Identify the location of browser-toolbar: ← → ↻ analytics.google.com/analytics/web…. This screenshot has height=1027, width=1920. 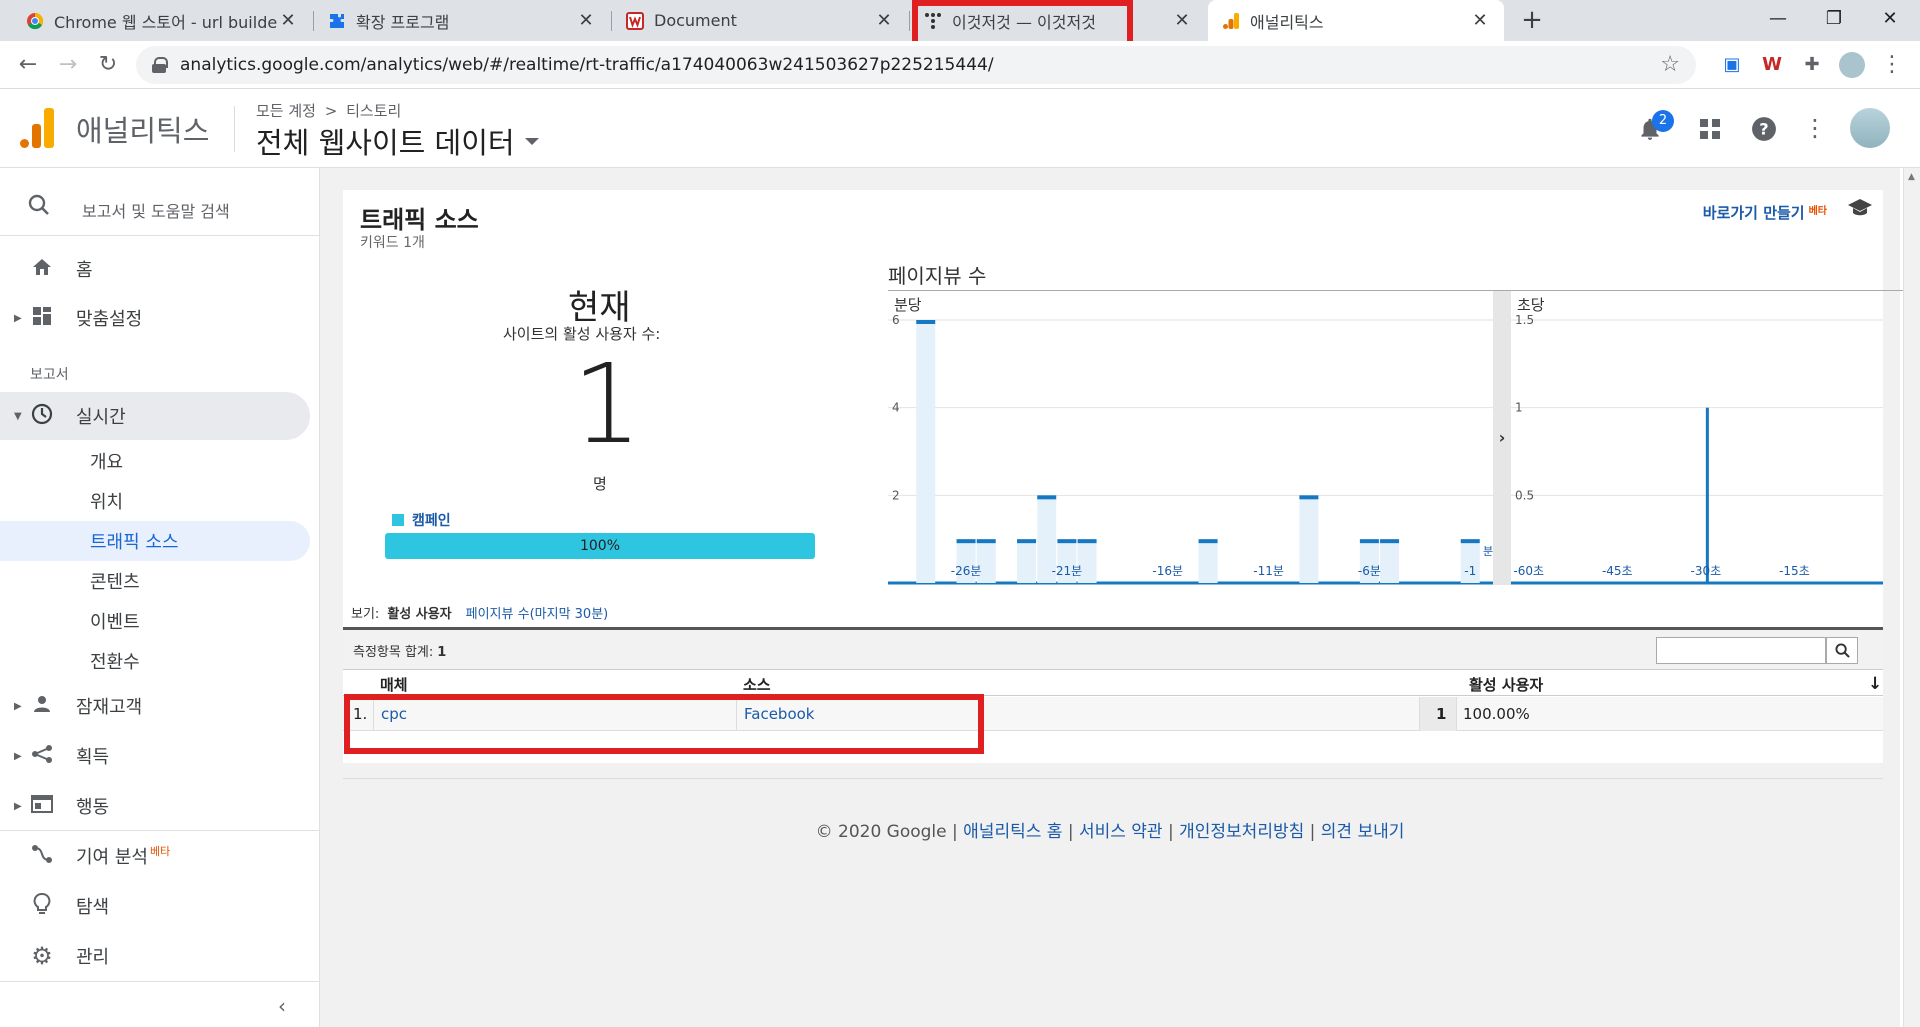
(960, 65).